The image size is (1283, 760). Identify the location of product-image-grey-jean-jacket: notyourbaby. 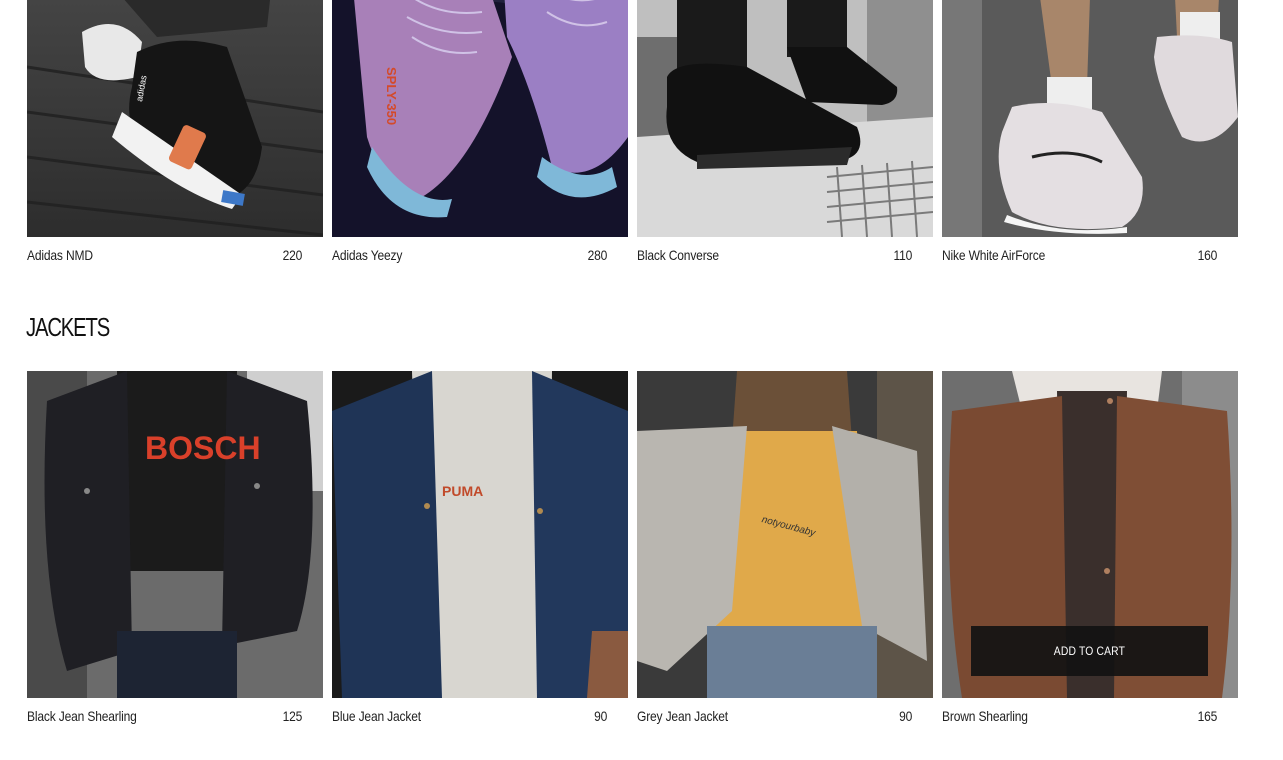
(785, 534).